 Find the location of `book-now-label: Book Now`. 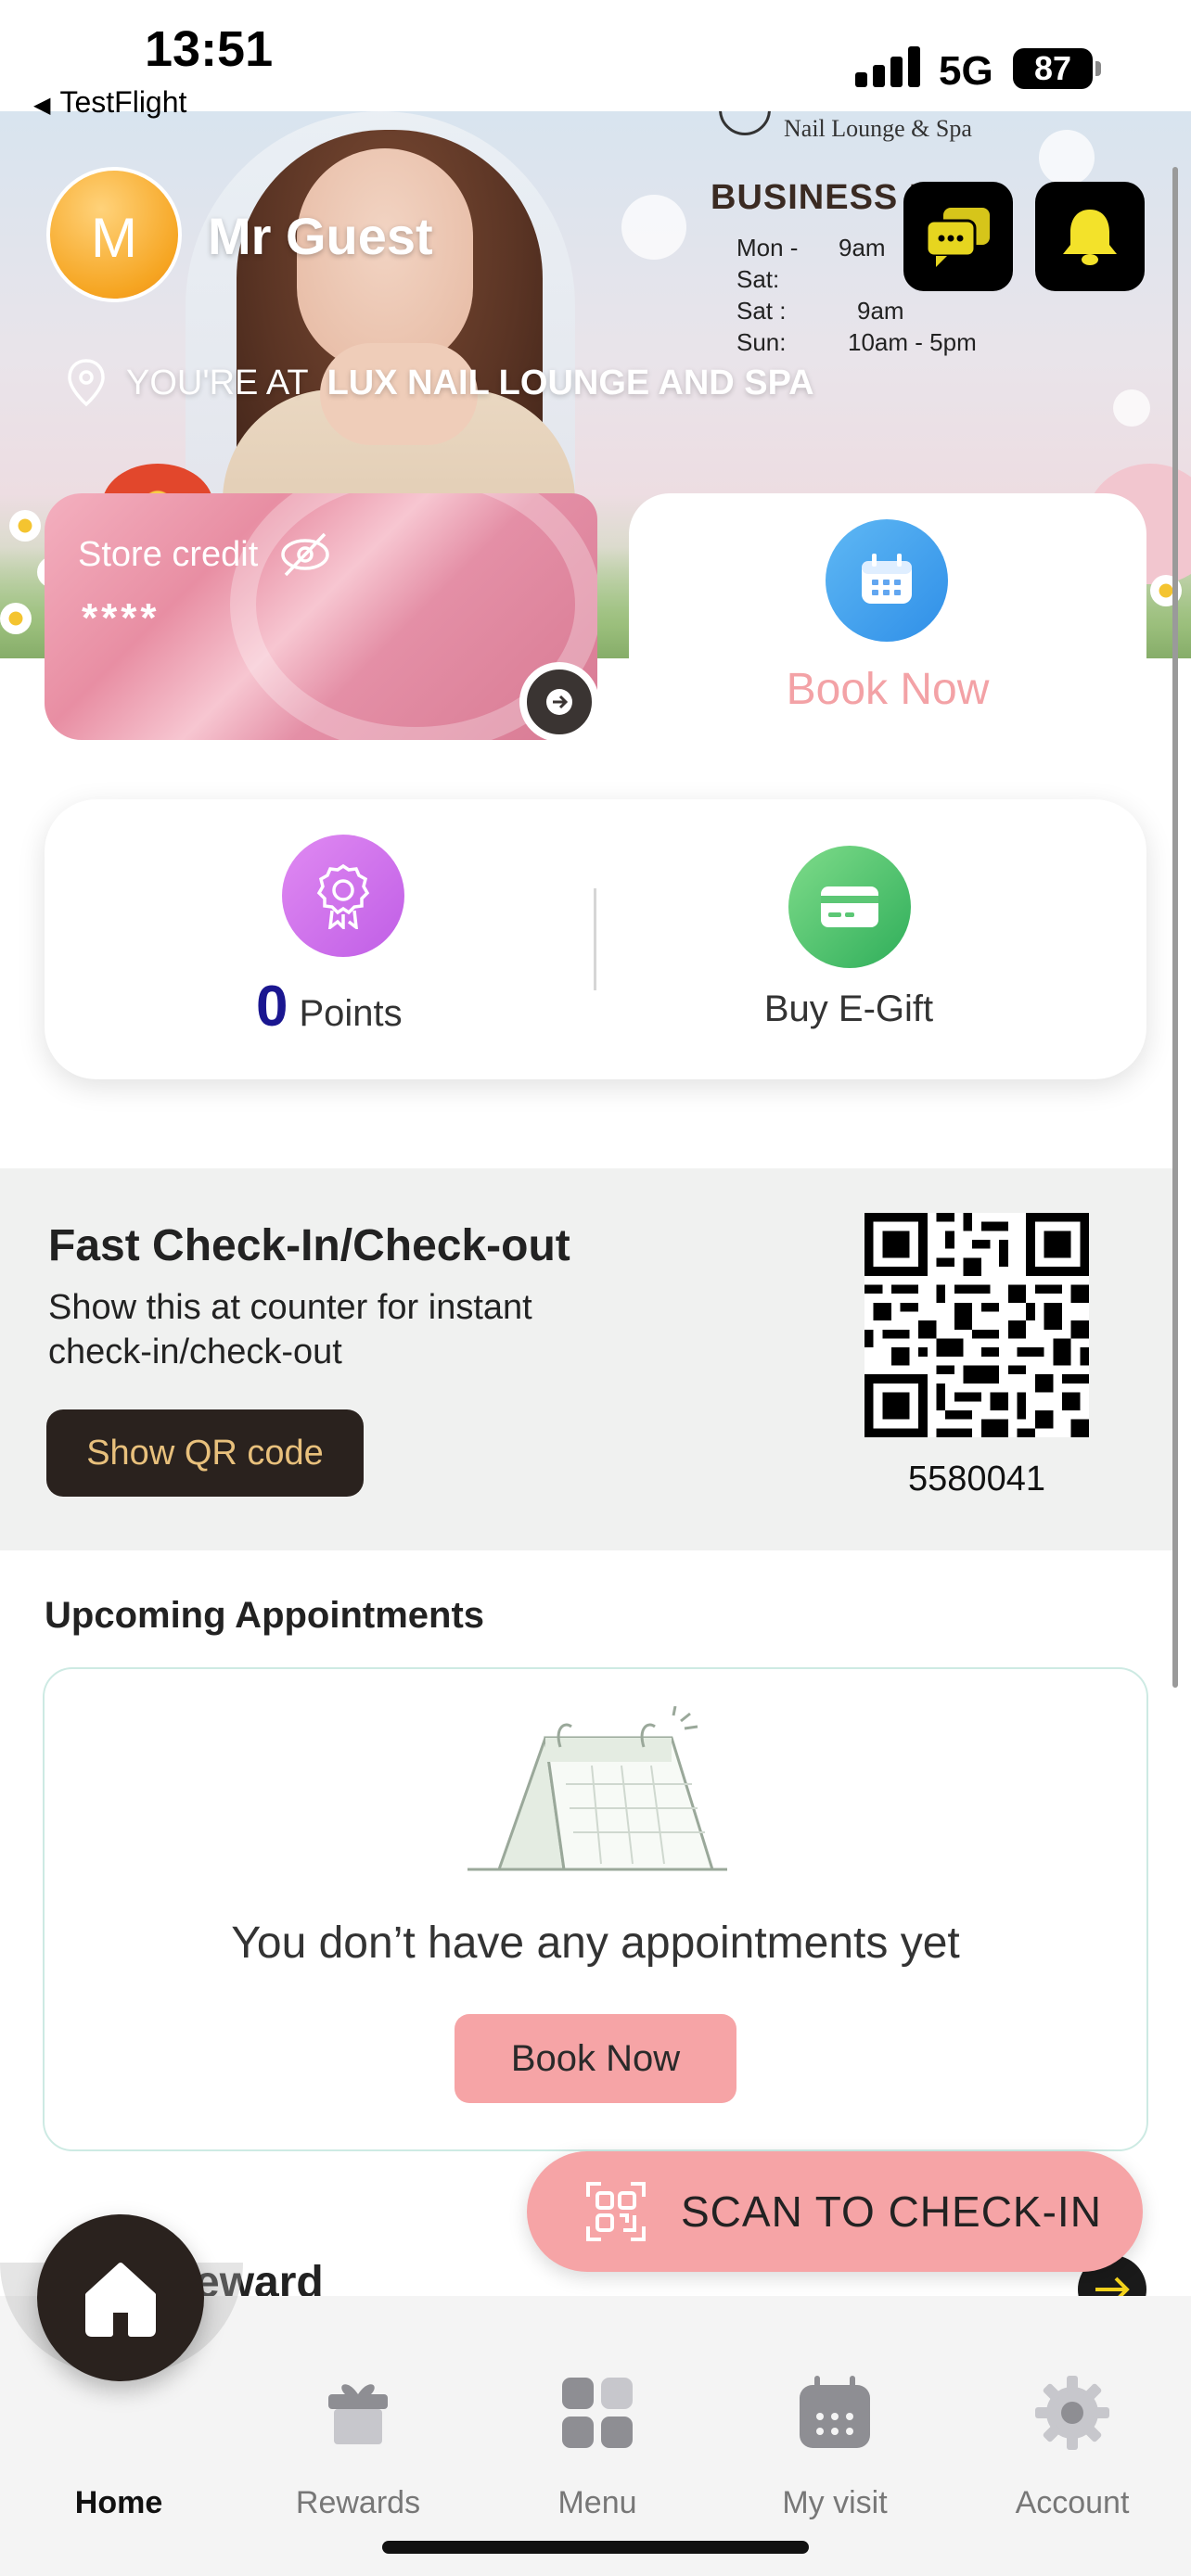

book-now-label: Book Now is located at coordinates (887, 689).